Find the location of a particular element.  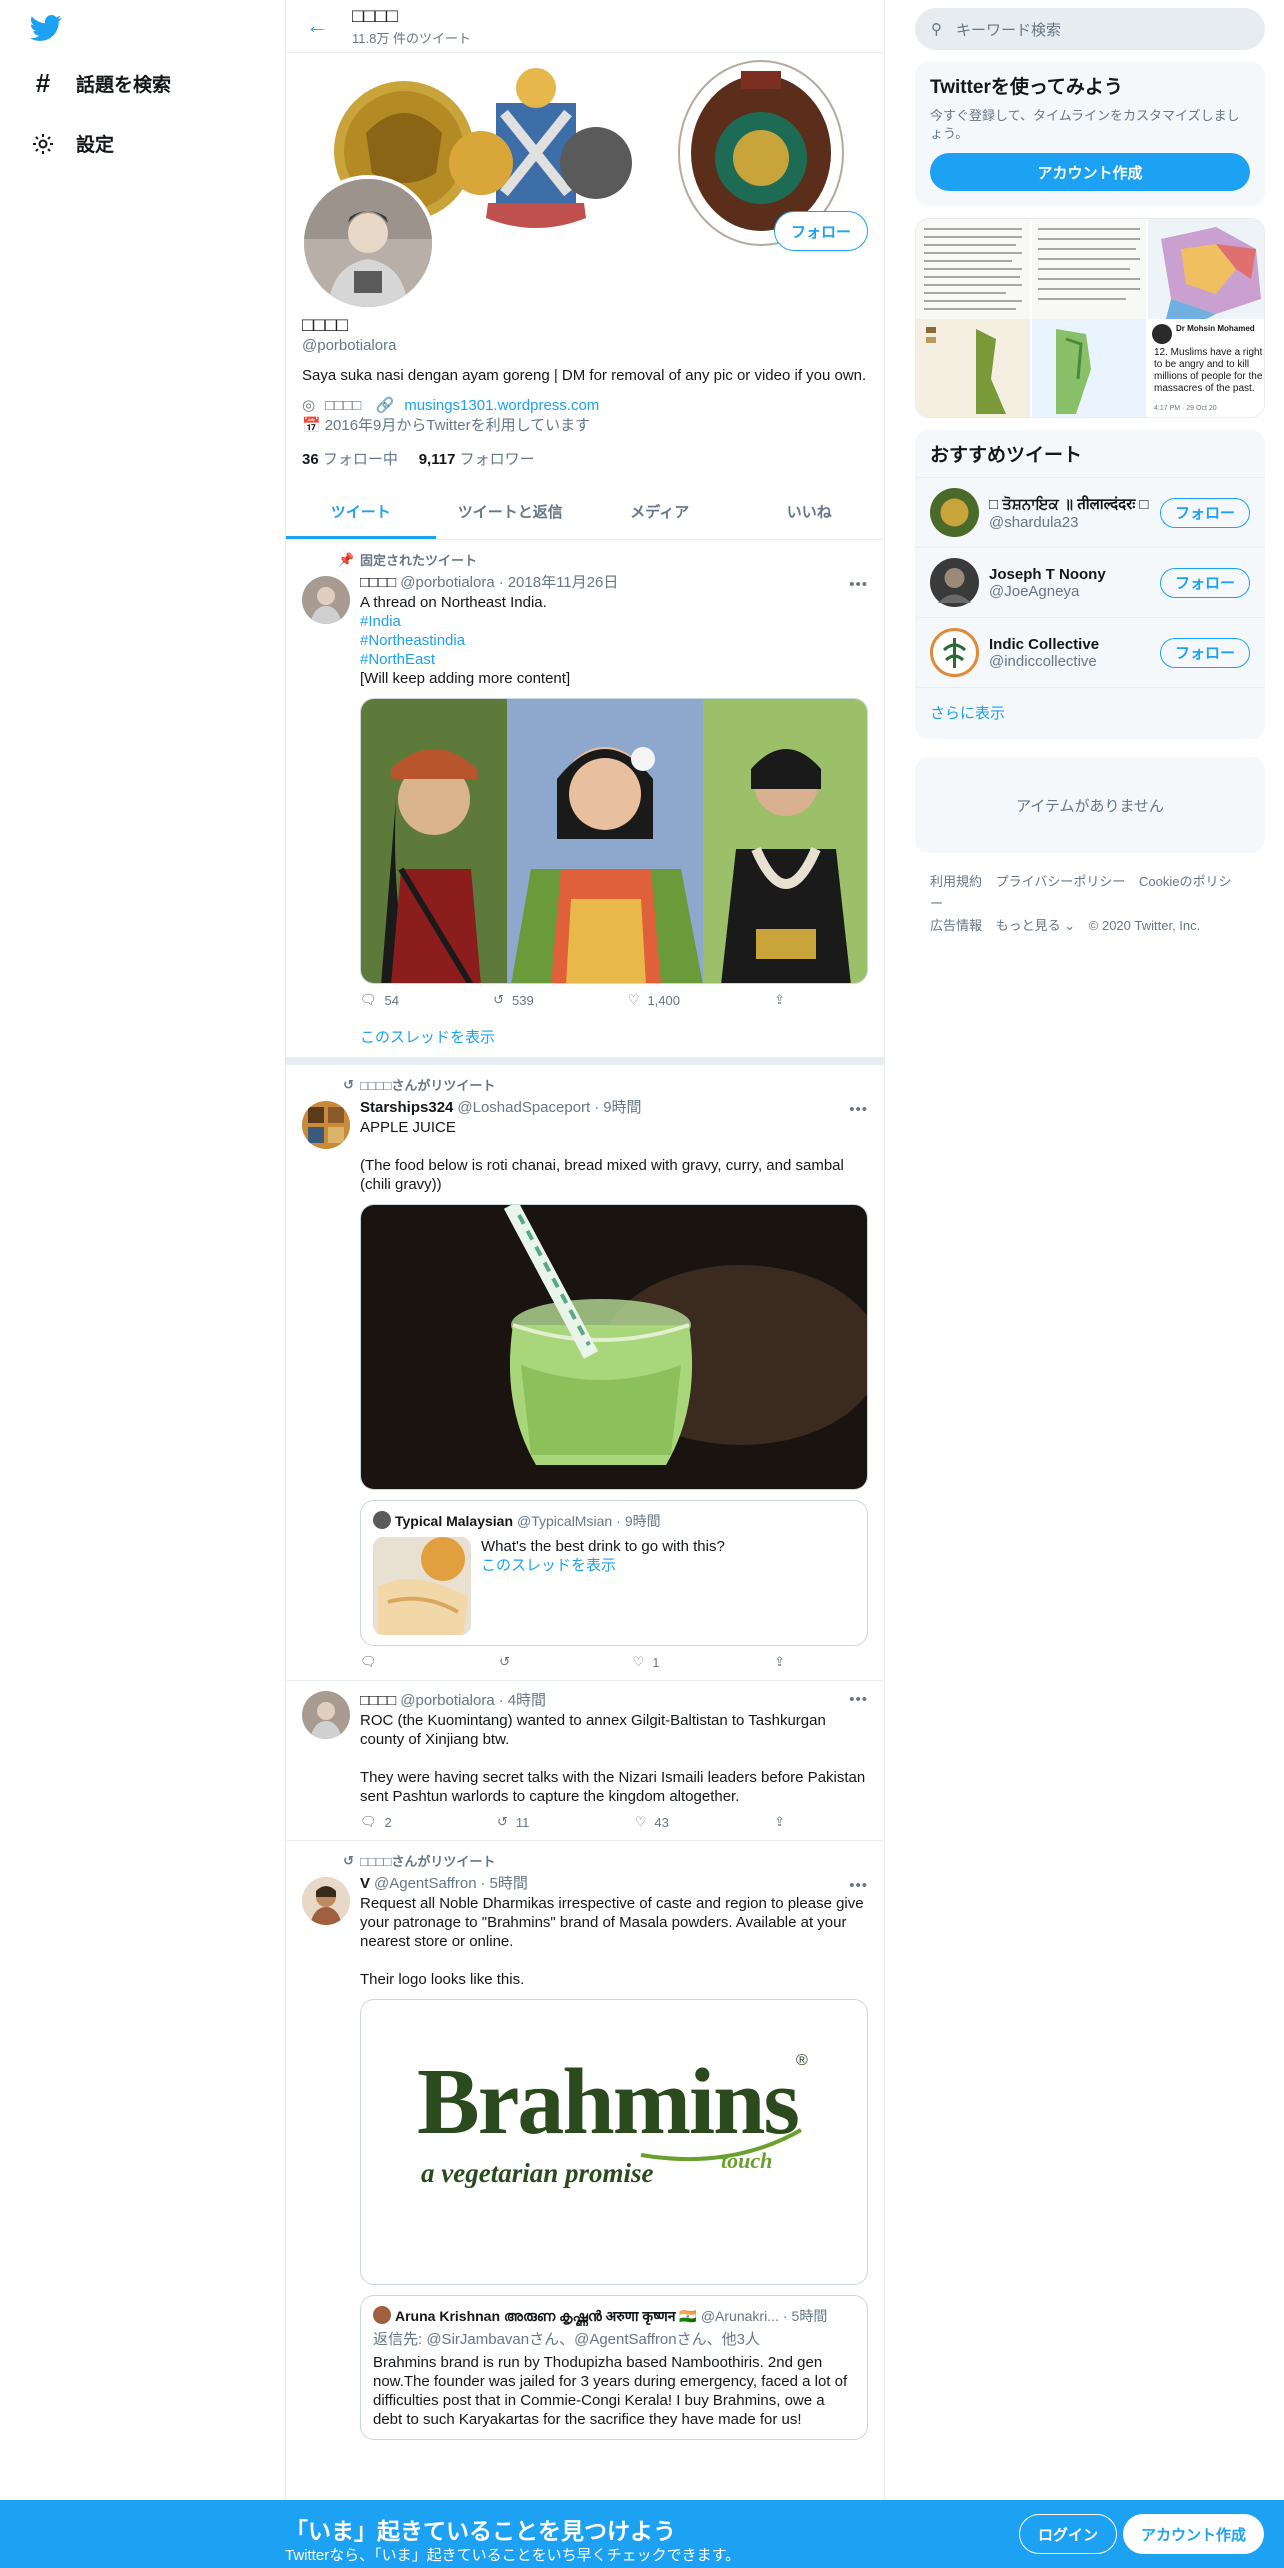

tweet-actions: 🗨 ↺ ♡ 1 ⇪ is located at coordinates (572, 1662).